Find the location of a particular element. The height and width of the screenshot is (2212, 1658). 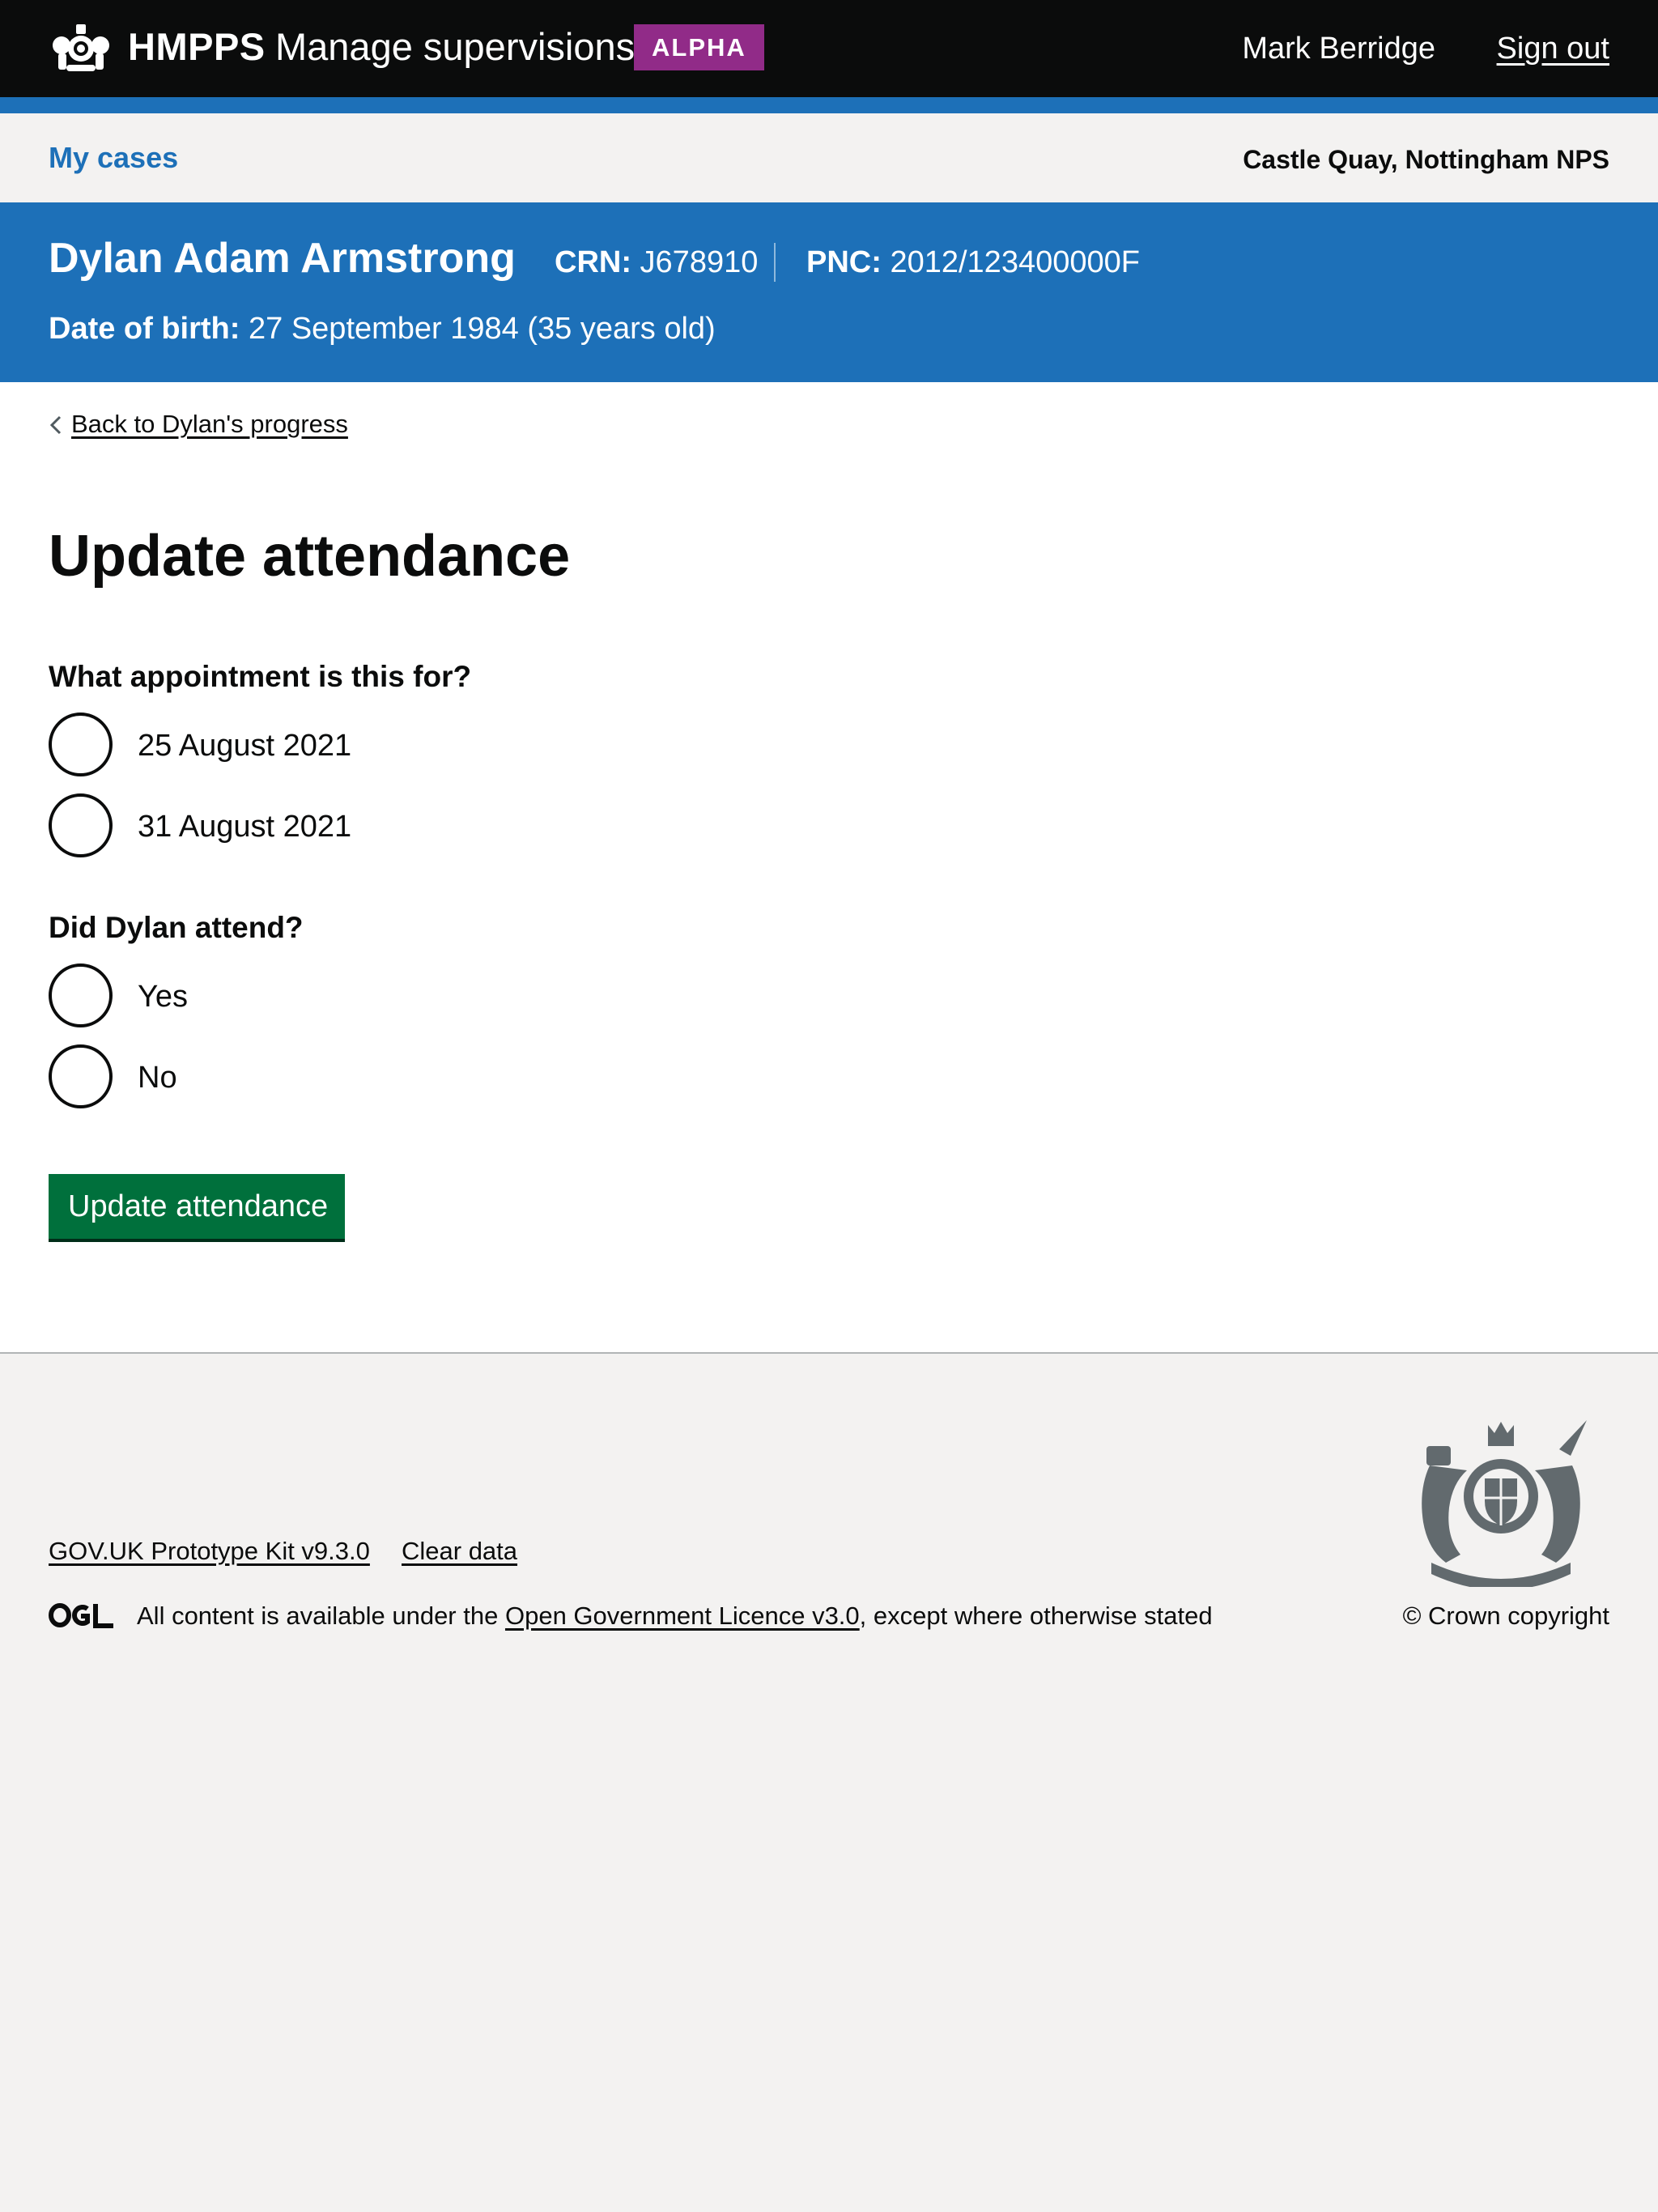

footer-link-clear-data: Clear data is located at coordinates (459, 1552).